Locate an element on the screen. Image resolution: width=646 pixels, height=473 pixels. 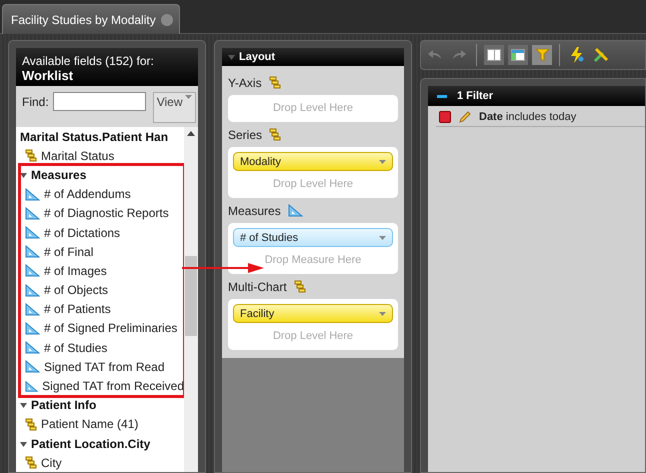
undo-icon is located at coordinates (435, 55).